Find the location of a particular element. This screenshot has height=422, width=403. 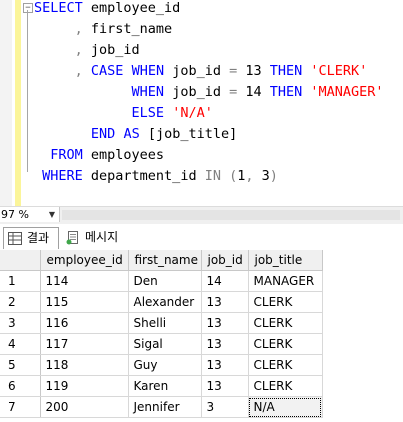

code-line: WHEN job_id = 14 THEN 'MANAGER' is located at coordinates (209, 92).